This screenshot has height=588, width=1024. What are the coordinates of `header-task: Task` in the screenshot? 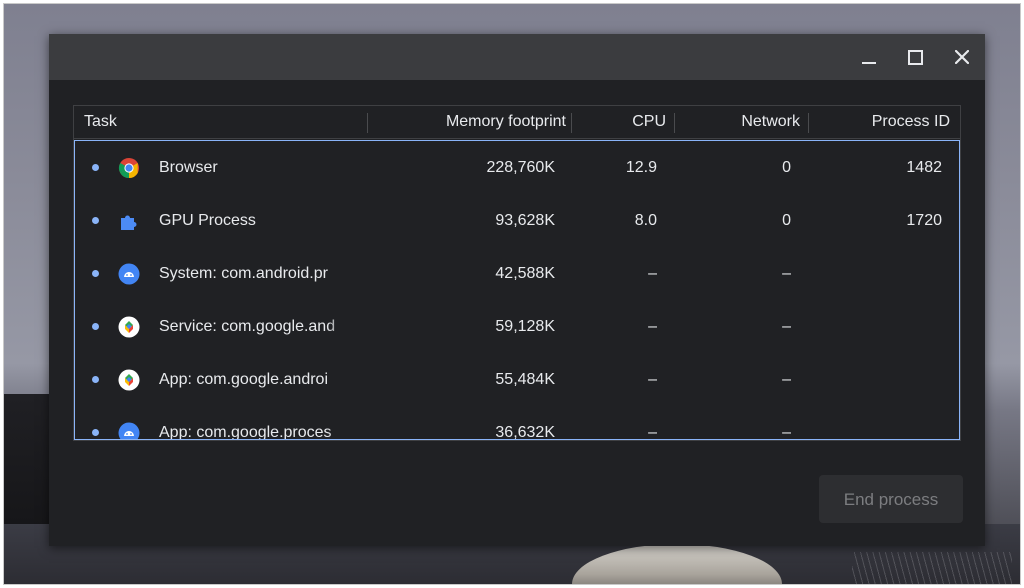 It's located at (100, 122).